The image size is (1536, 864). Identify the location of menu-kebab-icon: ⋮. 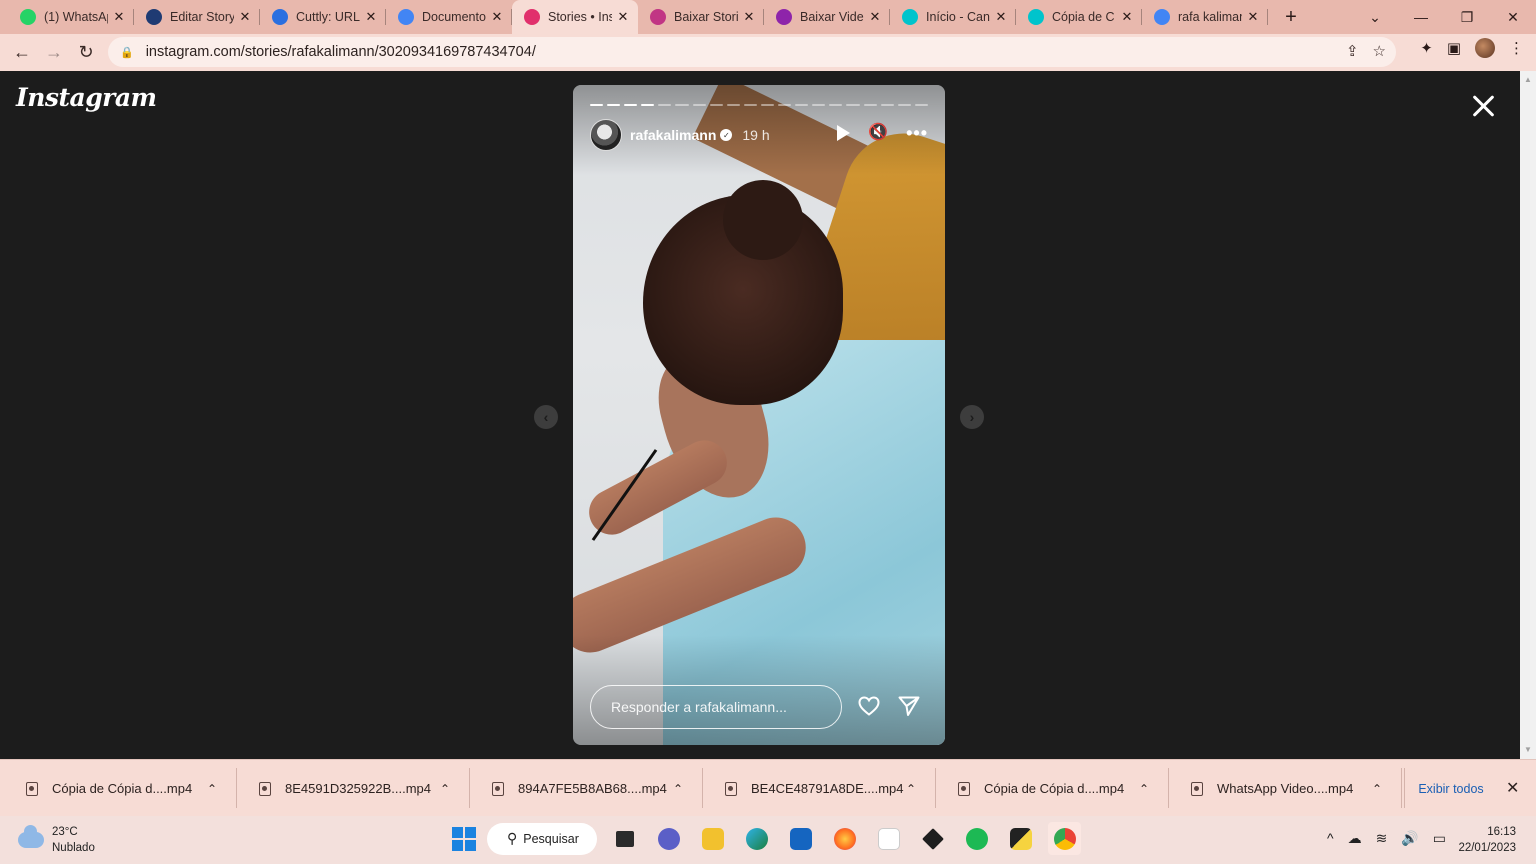
(1516, 48).